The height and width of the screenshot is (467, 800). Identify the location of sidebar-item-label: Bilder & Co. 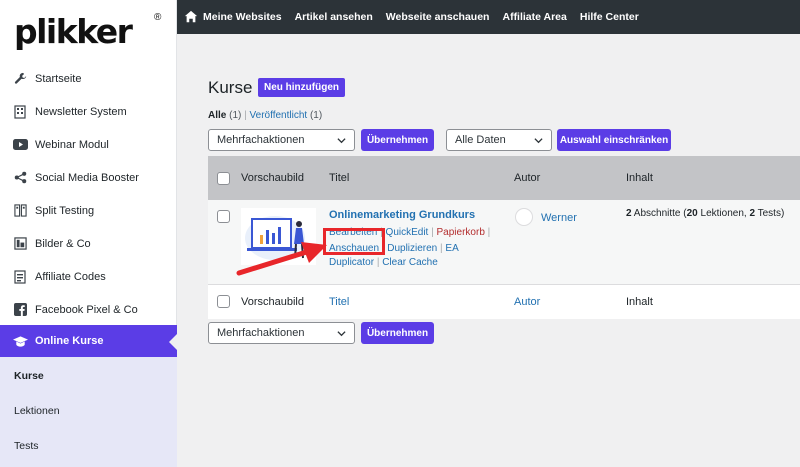
(63, 243).